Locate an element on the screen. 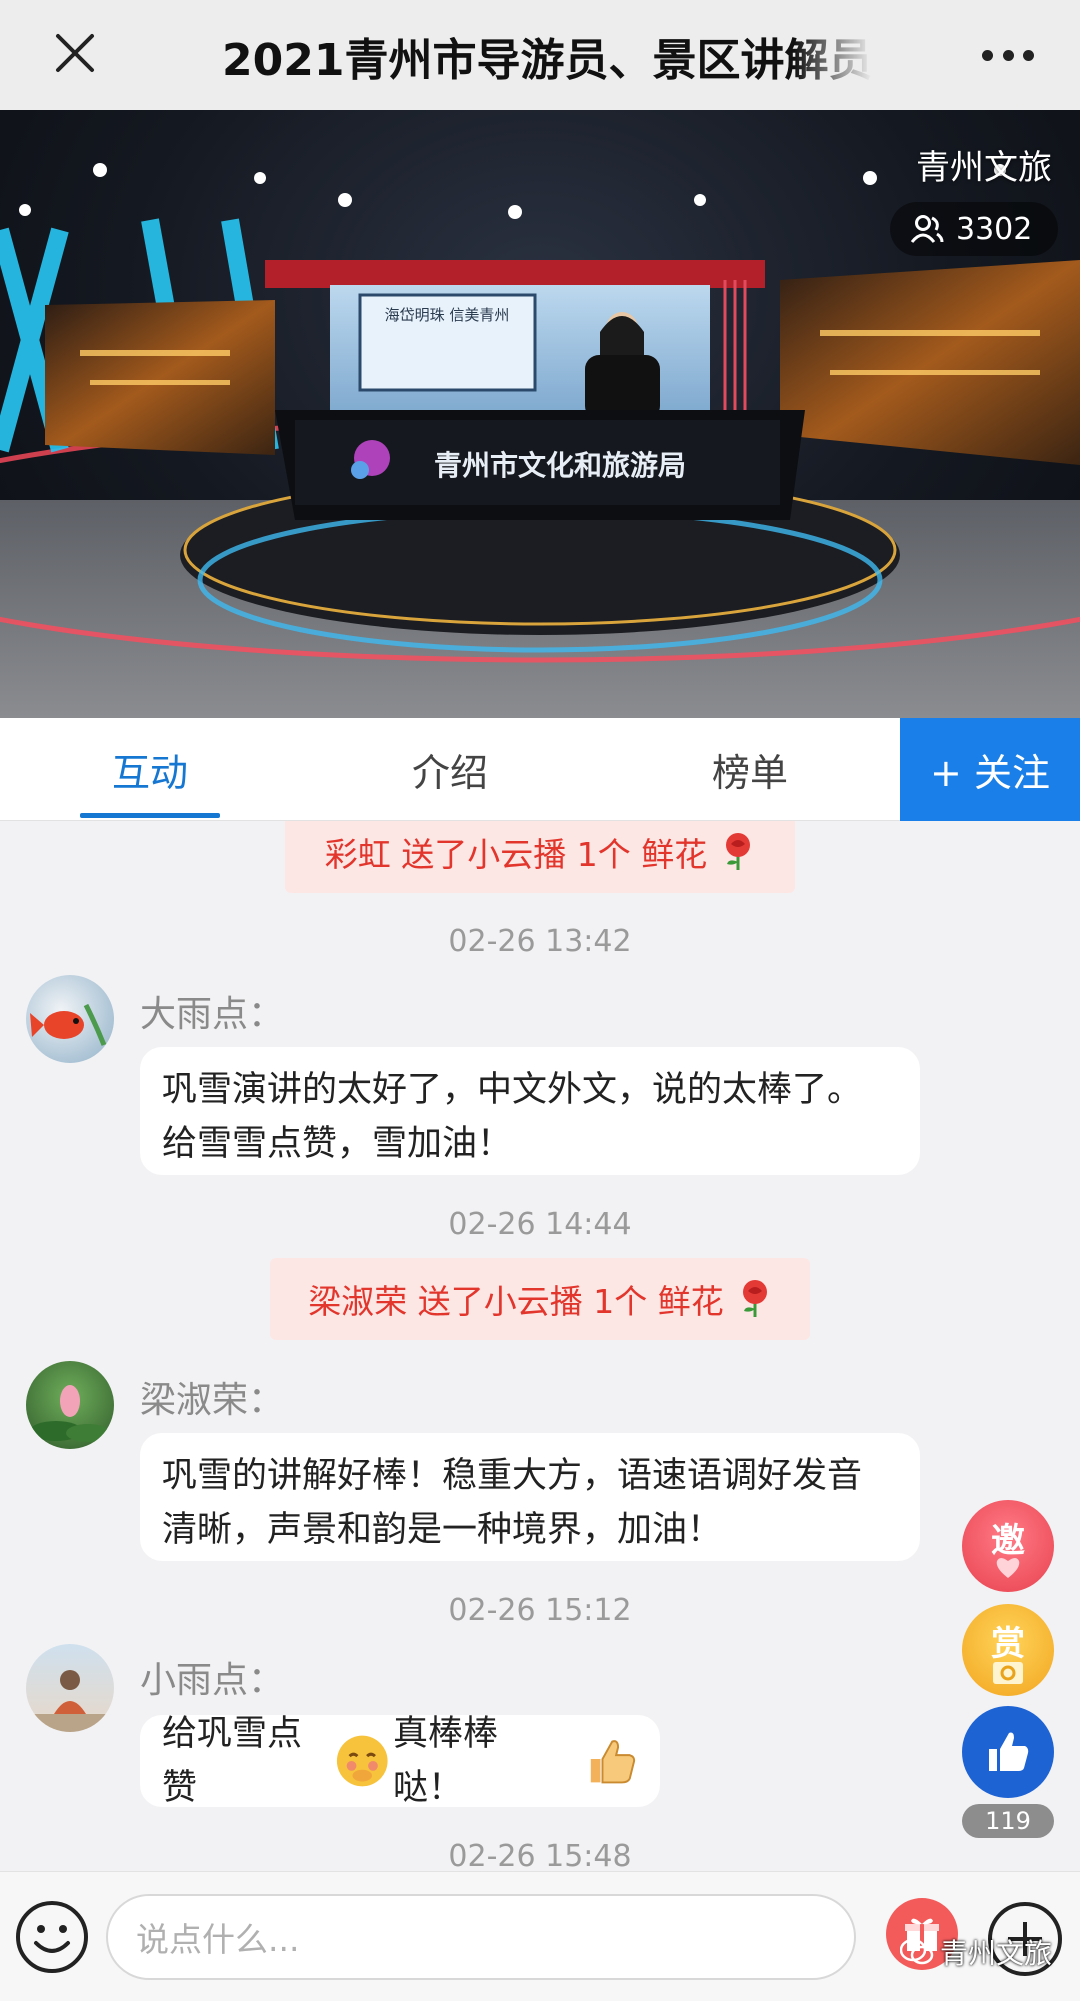  message-line: 巩雪的讲解好棒！稳重大方，语速语调好发音 is located at coordinates (512, 1476).